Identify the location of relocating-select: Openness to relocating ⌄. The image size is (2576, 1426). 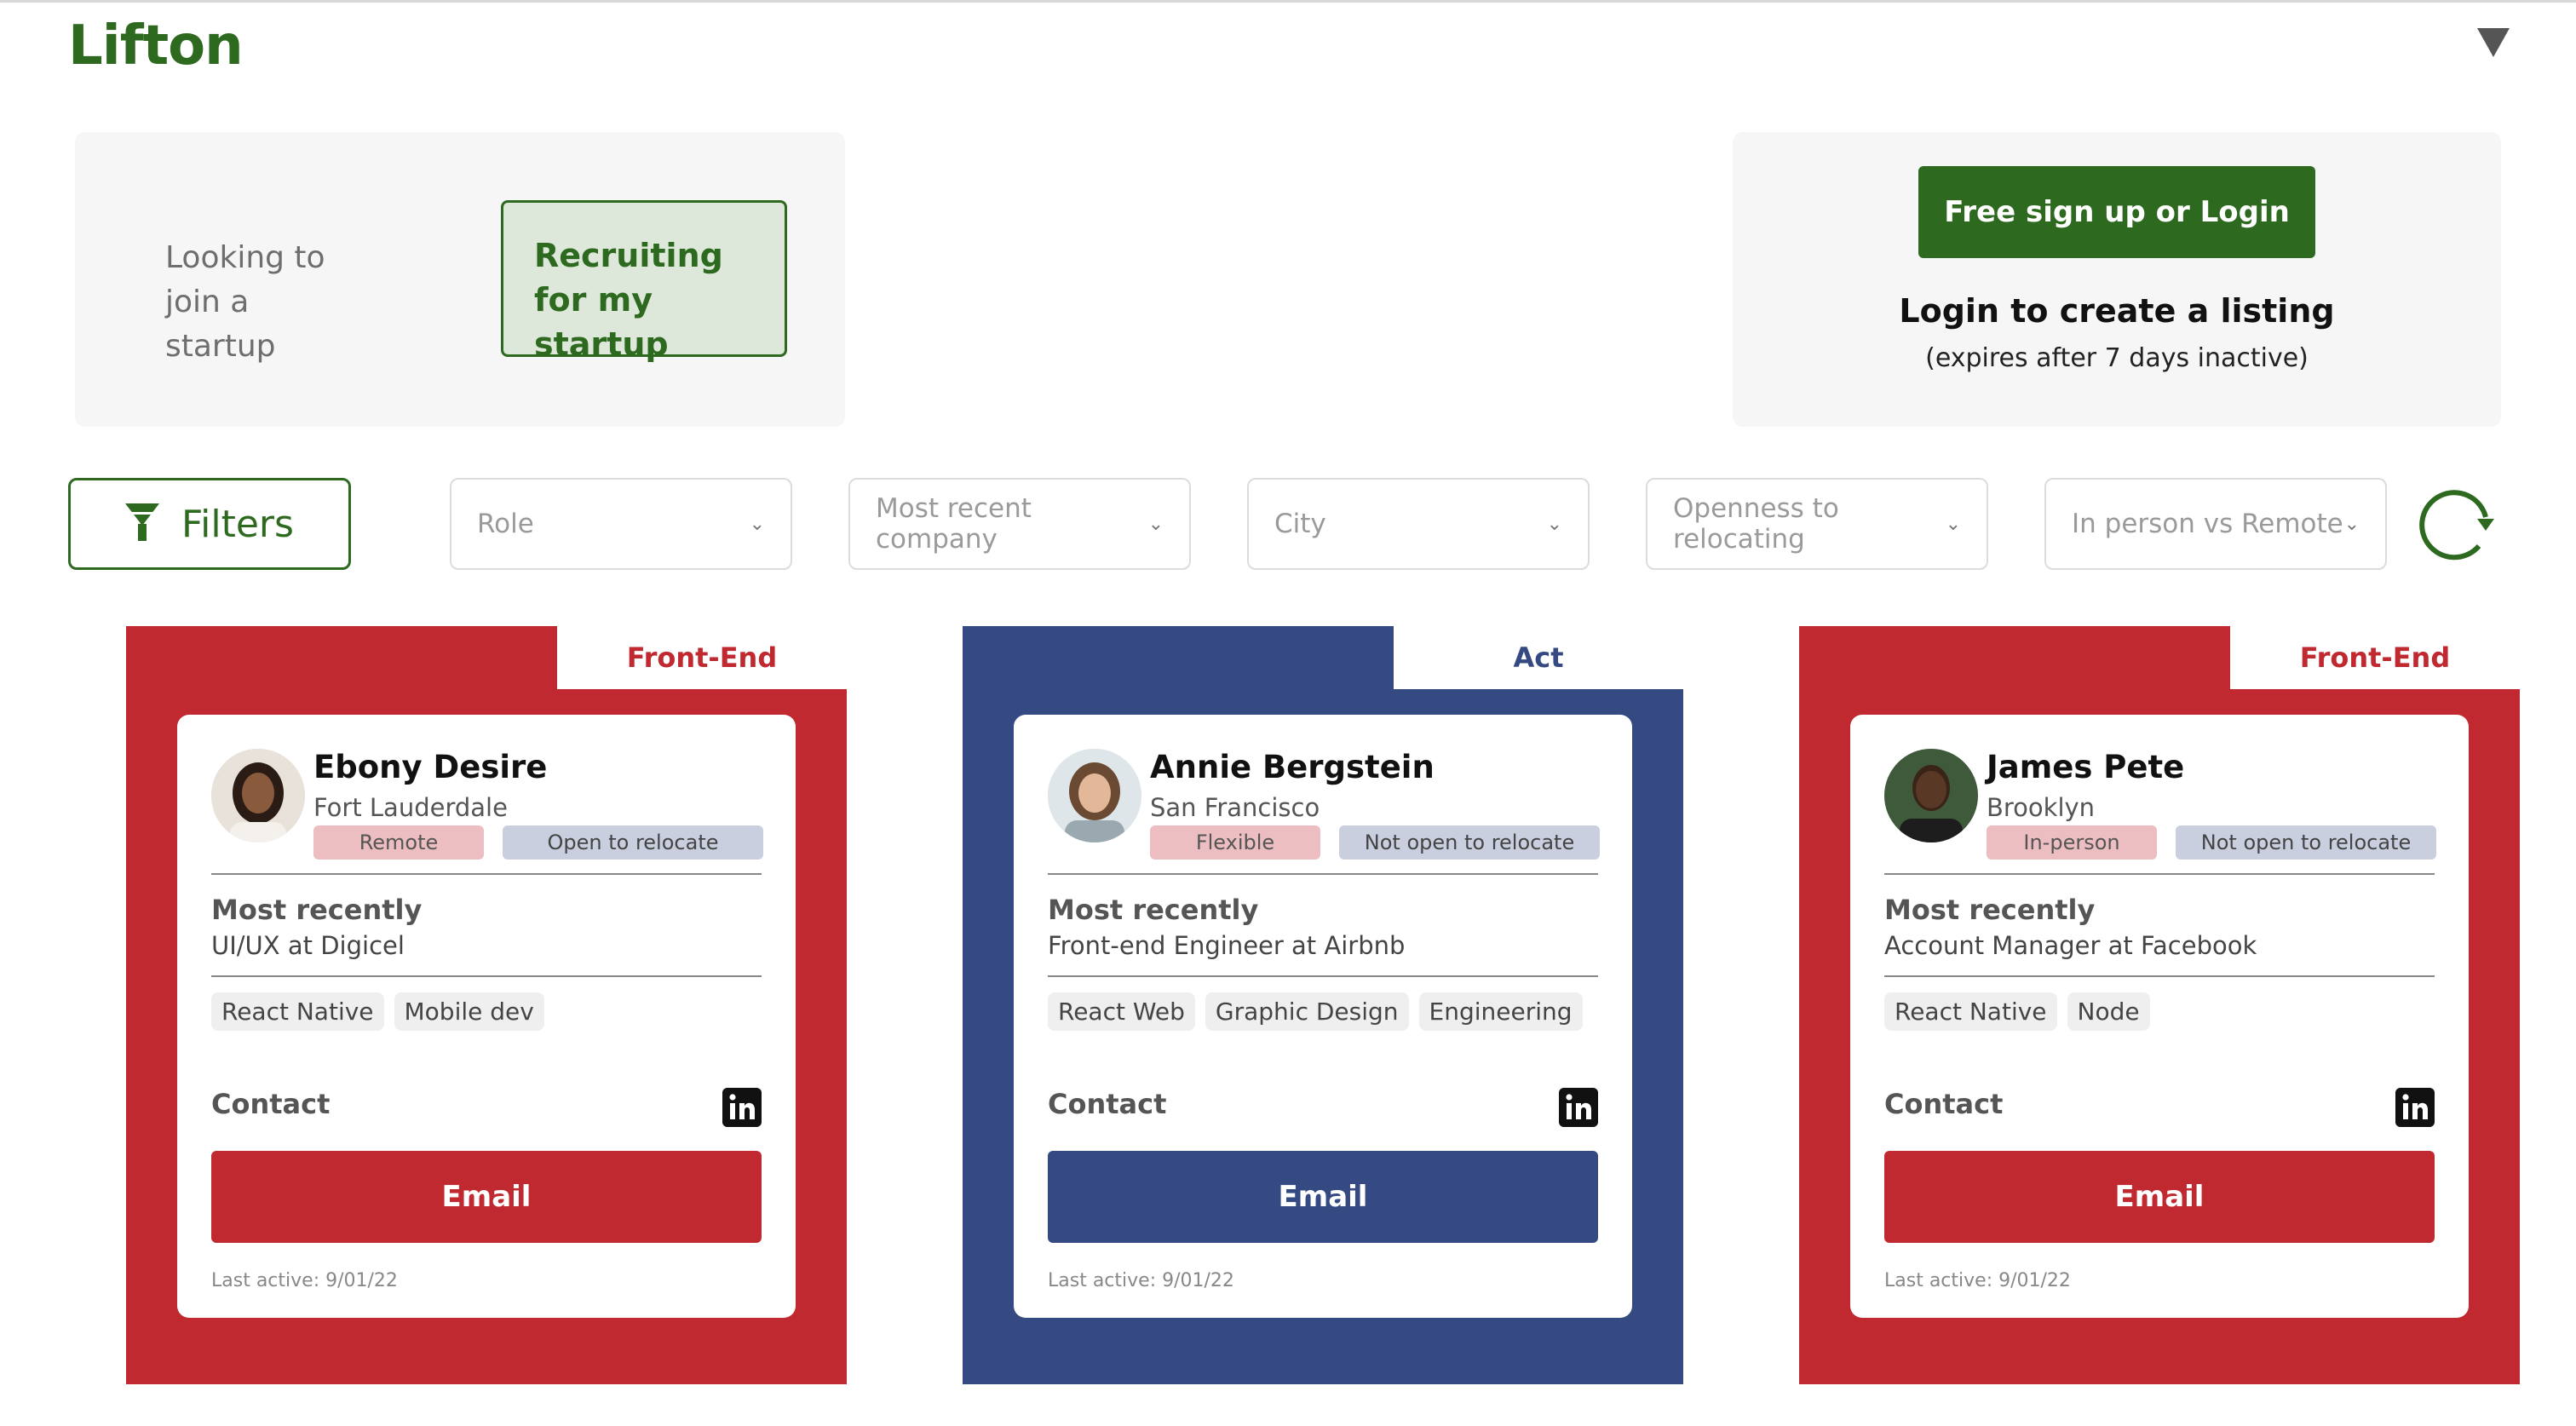
(1817, 524).